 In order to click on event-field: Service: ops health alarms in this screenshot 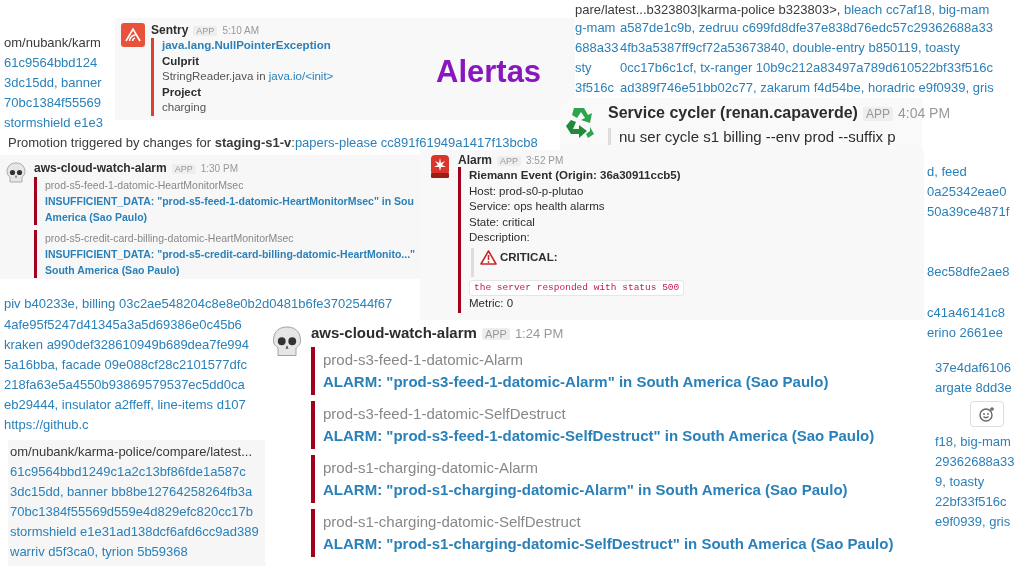, I will do `click(577, 207)`.